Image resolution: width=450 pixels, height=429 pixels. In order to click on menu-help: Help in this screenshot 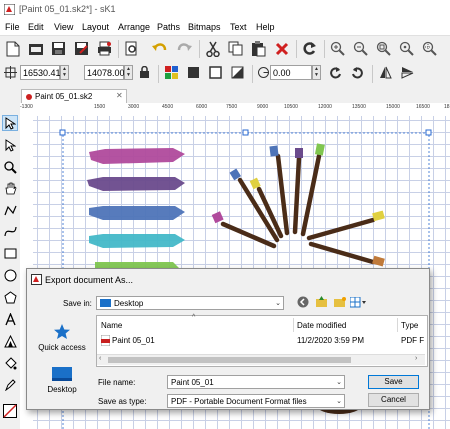, I will do `click(265, 27)`.